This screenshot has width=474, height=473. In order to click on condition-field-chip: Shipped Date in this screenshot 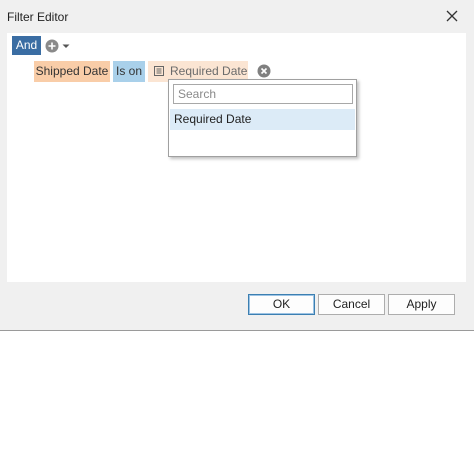, I will do `click(72, 71)`.